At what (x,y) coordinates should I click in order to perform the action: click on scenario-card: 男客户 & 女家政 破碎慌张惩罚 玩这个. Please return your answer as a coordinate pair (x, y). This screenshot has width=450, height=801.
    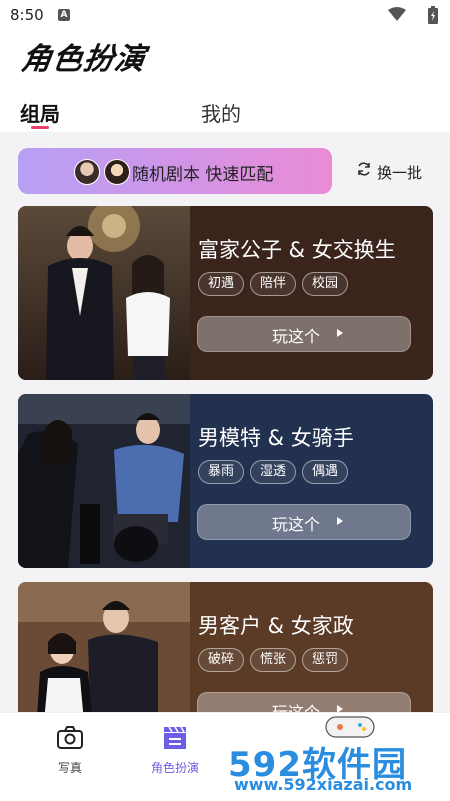
    Looking at the image, I should click on (225, 647).